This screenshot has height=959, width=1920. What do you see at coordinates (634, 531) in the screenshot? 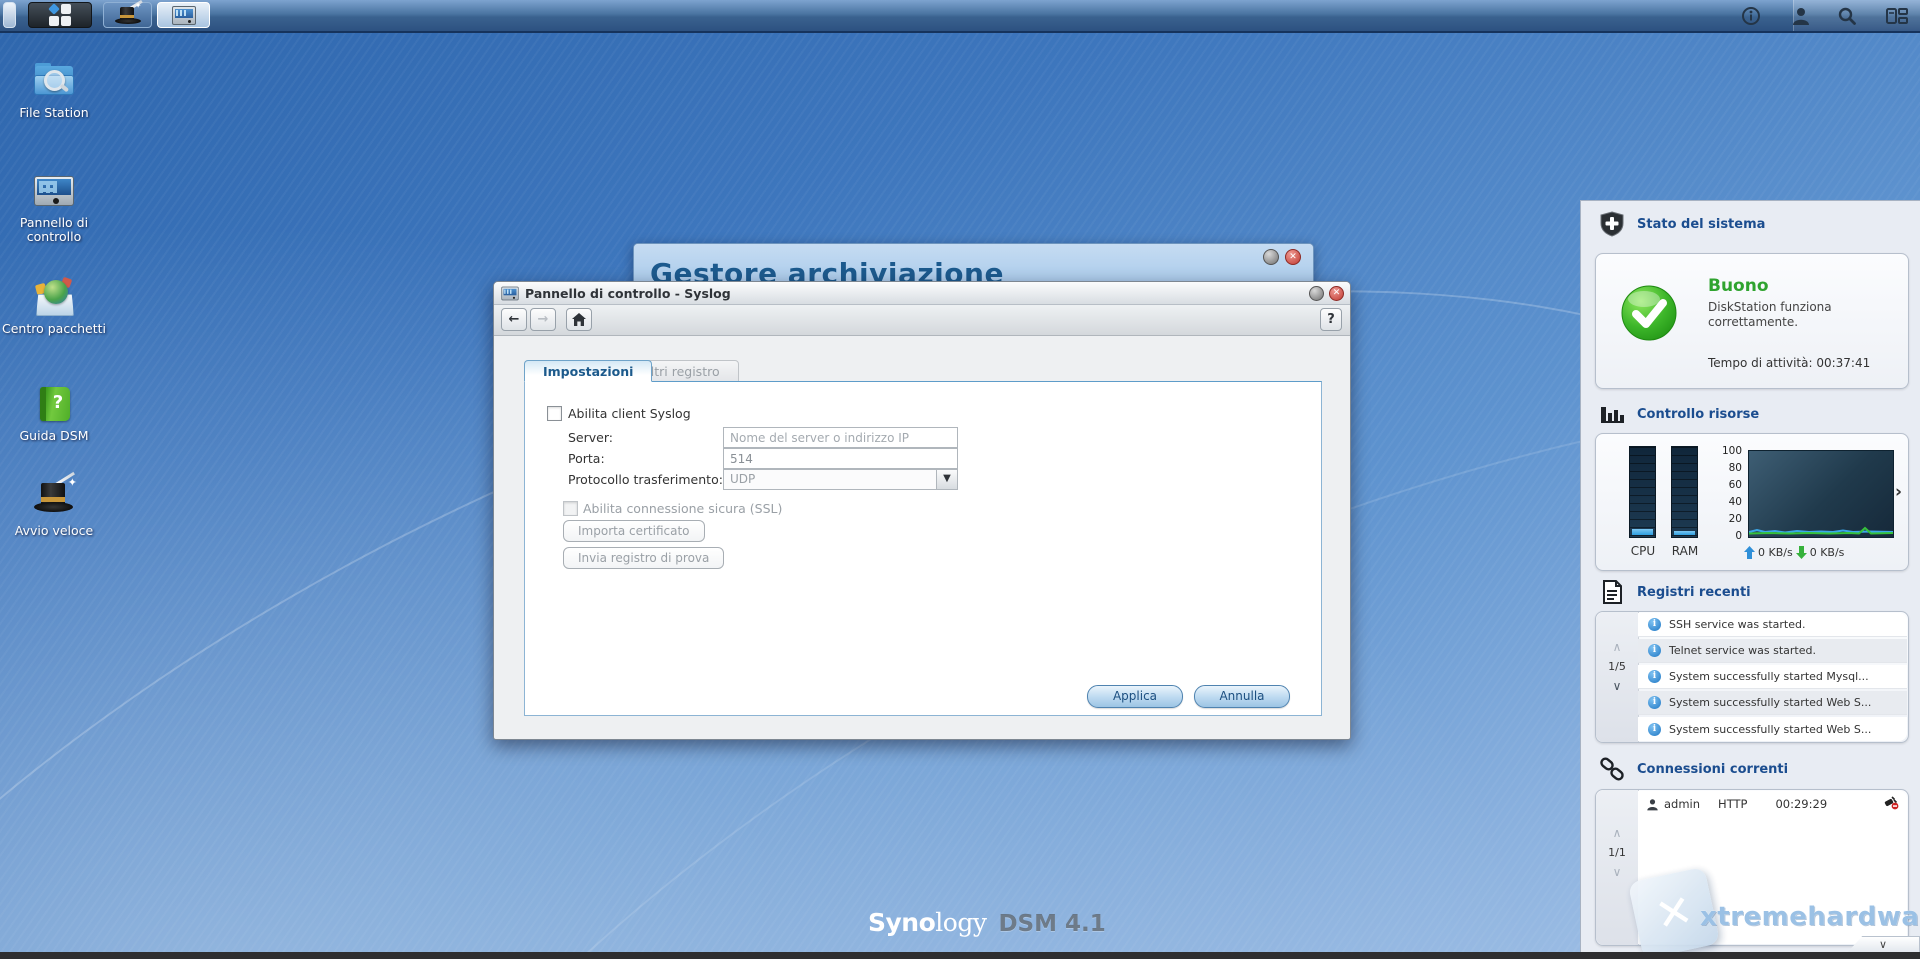
I see `import-certificate-button: Importa certificato` at bounding box center [634, 531].